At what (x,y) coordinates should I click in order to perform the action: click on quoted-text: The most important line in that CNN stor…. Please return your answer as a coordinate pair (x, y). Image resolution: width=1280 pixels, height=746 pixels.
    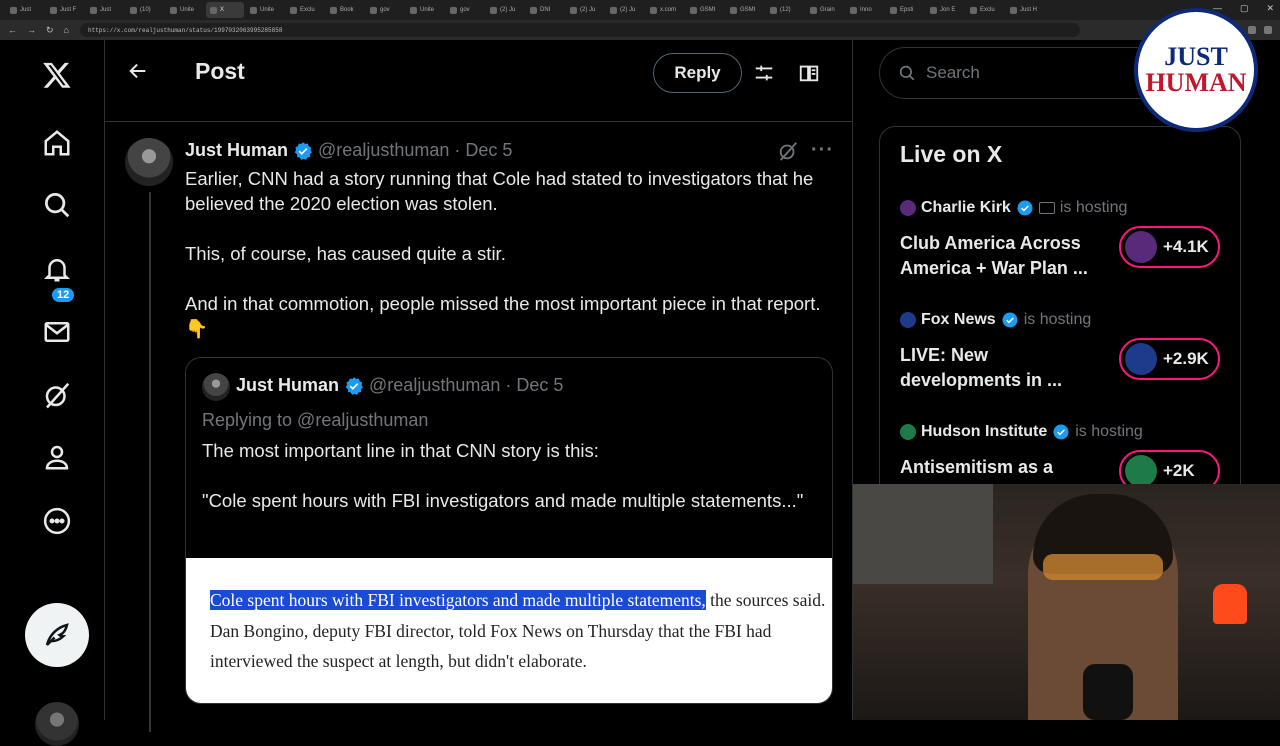
    Looking at the image, I should click on (503, 475).